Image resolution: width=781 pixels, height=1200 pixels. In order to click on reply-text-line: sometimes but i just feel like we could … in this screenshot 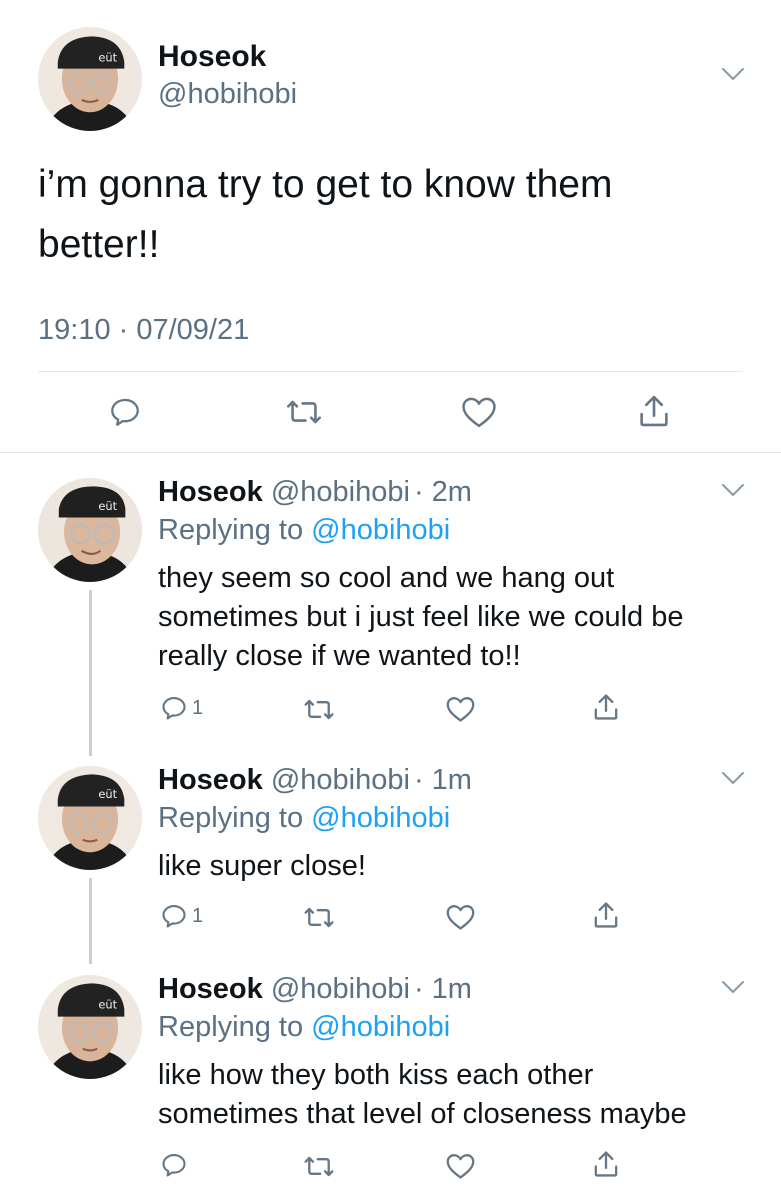, I will do `click(421, 617)`.